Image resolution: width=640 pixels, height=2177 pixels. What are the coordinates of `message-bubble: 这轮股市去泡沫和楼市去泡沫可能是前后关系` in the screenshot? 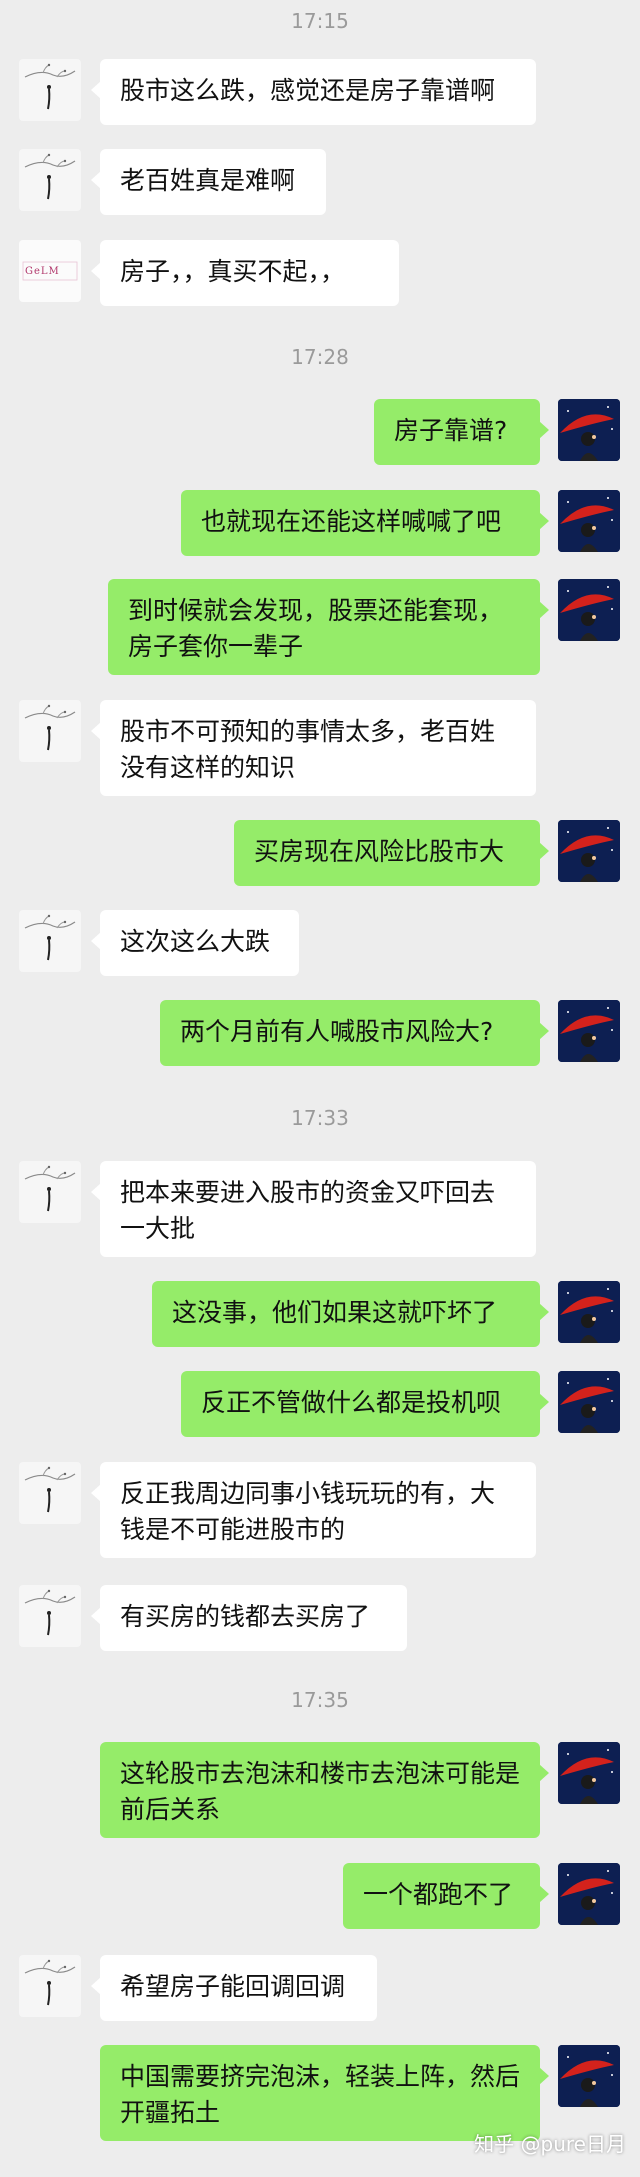 It's located at (324, 1790).